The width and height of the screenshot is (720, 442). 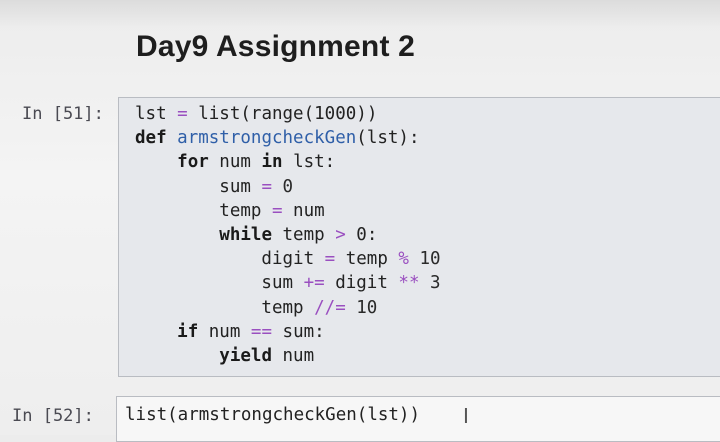 I want to click on code-line: list(armstrongcheckGen(lst)), so click(x=272, y=415).